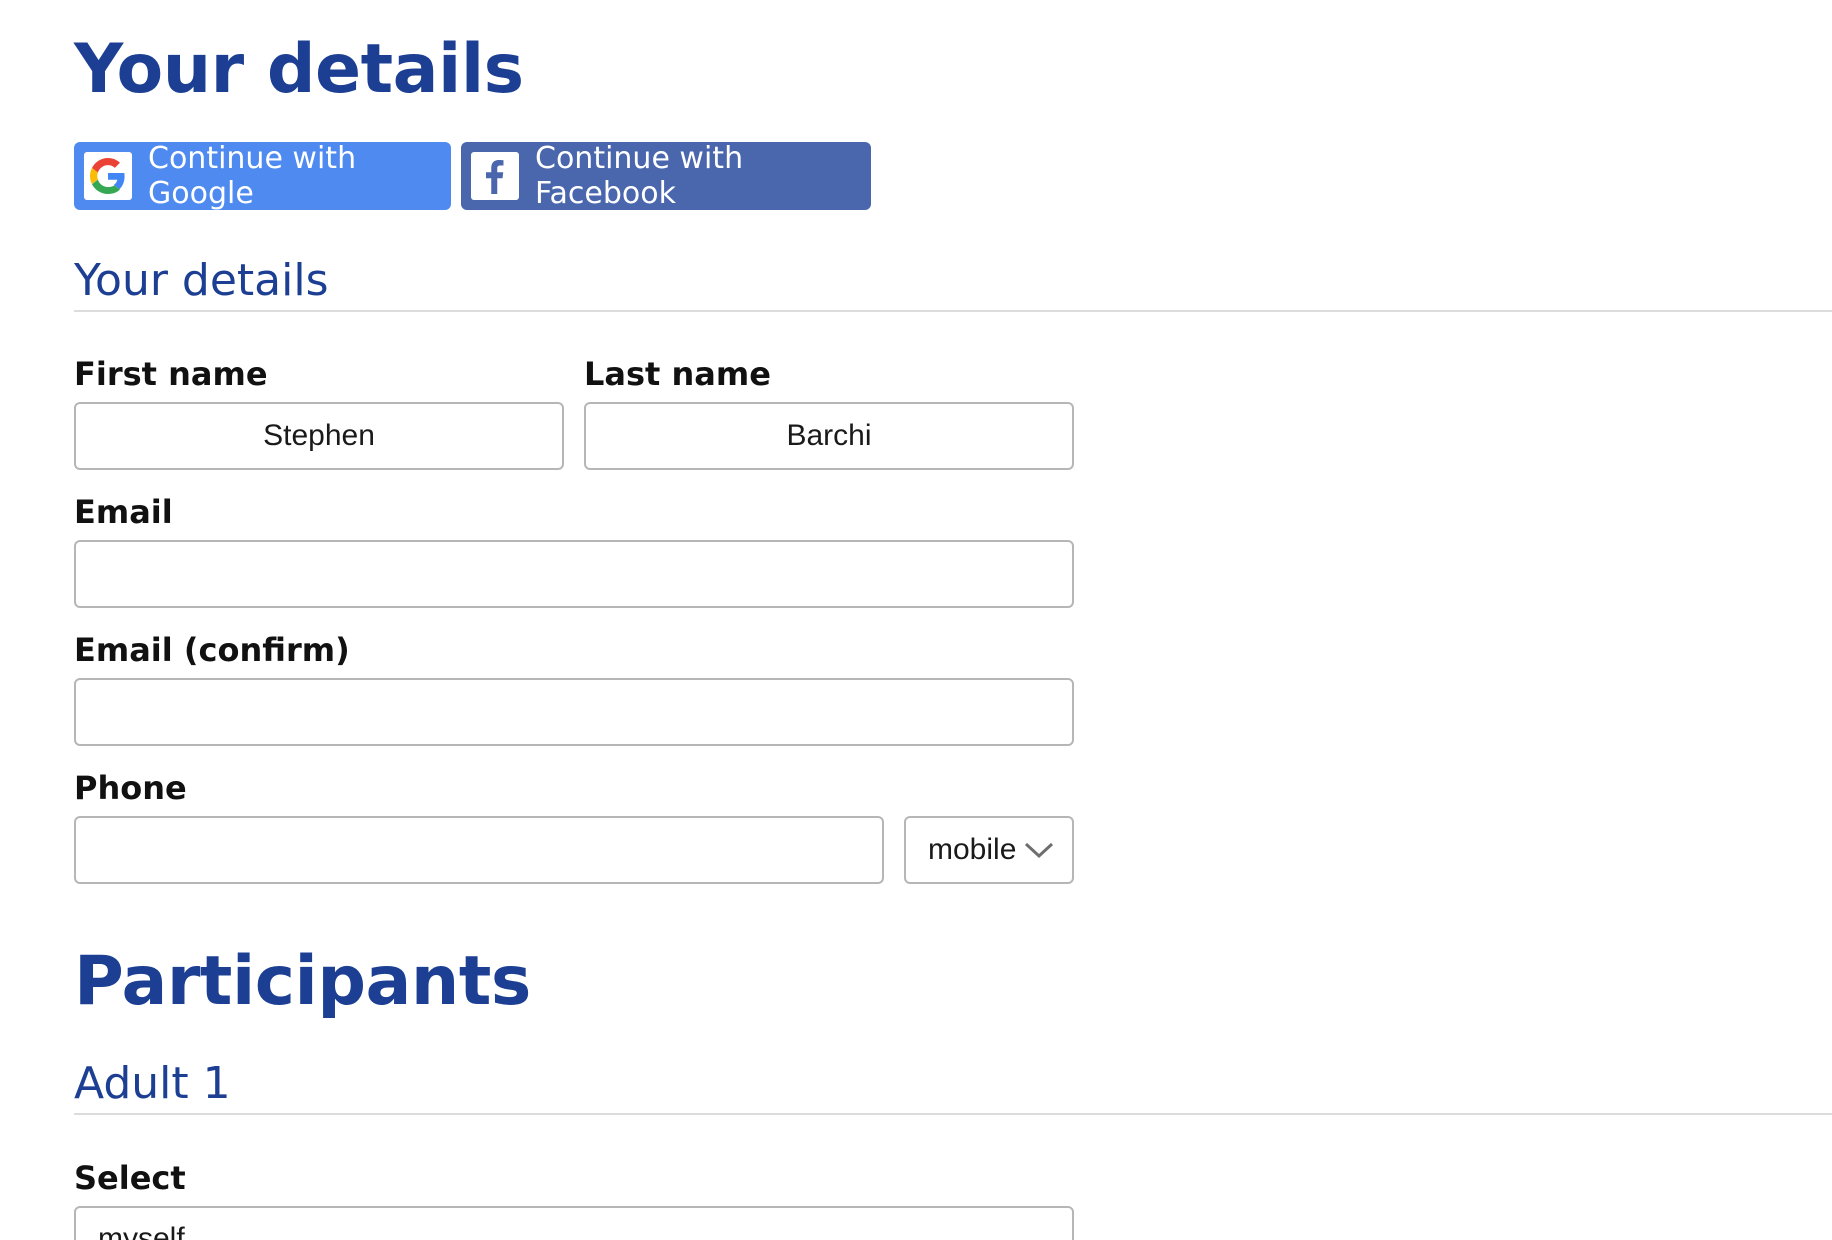 This screenshot has height=1240, width=1832. Describe the element at coordinates (171, 374) in the screenshot. I see `first-name-label: First name` at that location.